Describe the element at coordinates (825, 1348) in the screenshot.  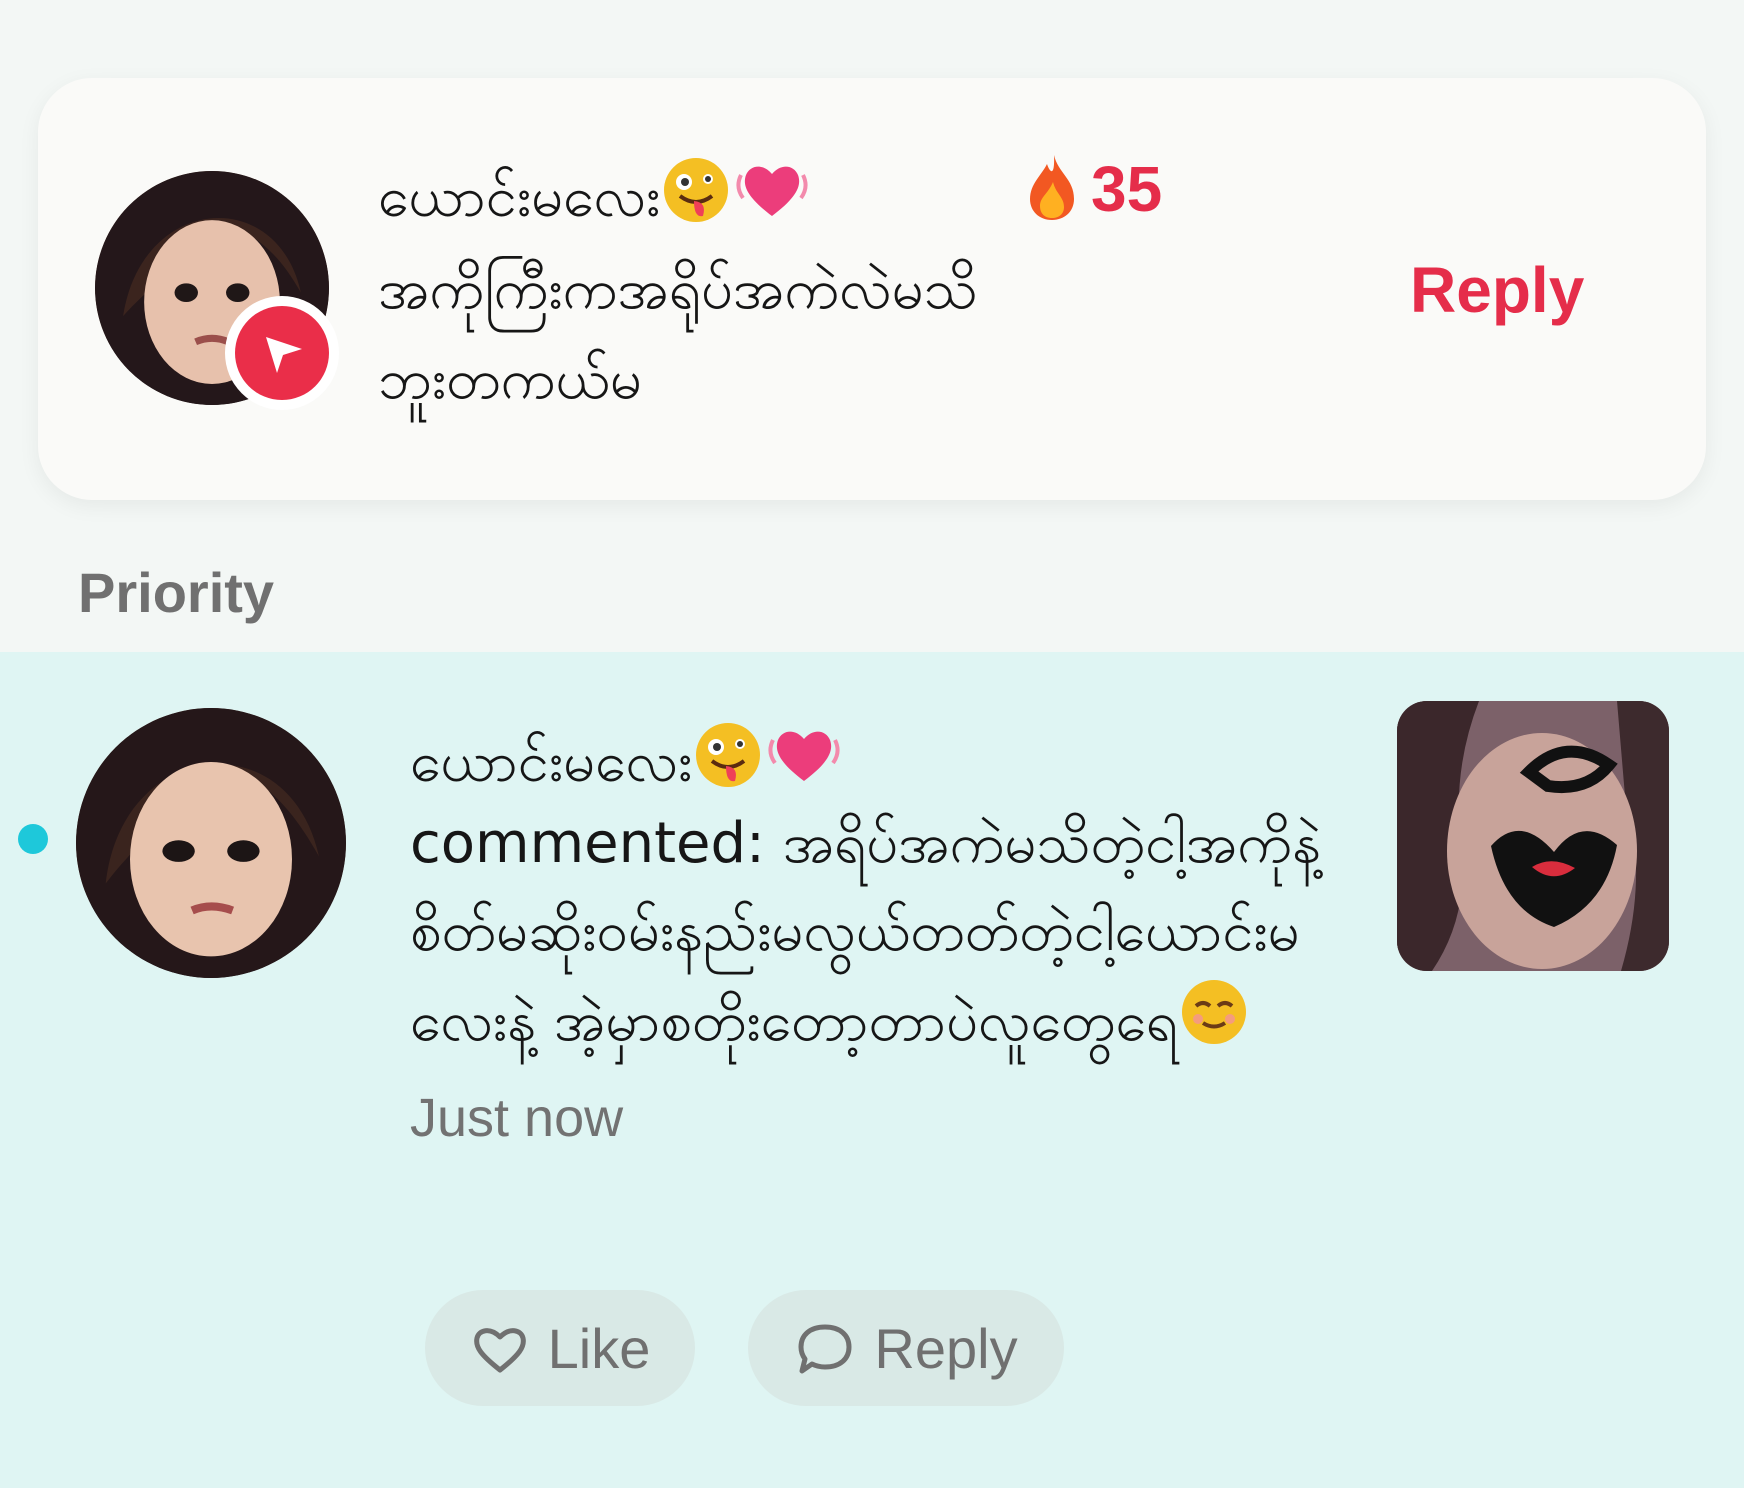
I see `speech-bubble-icon` at that location.